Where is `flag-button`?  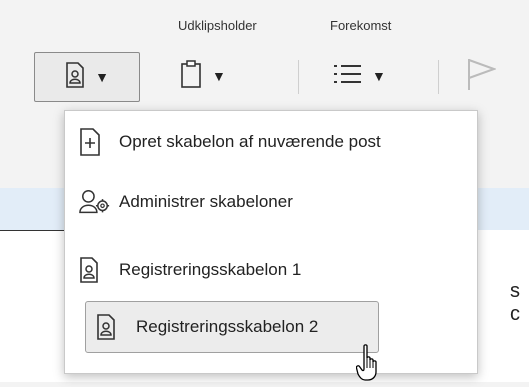 flag-button is located at coordinates (481, 76).